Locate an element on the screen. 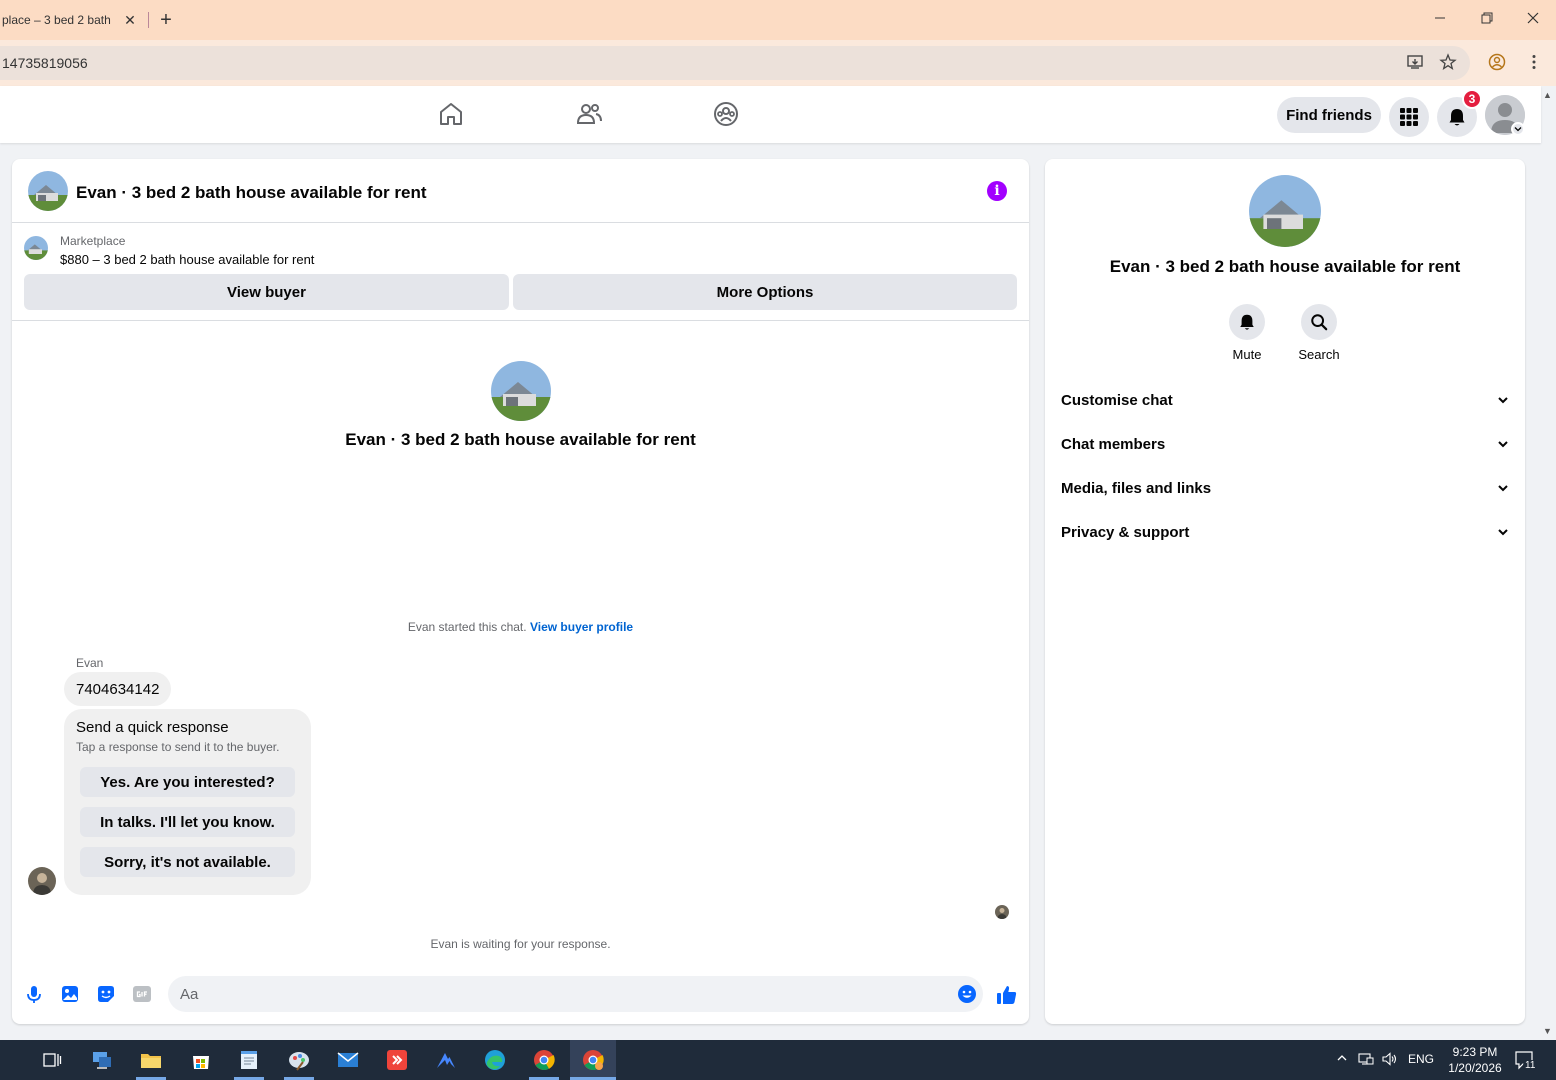  privacy-support-row: Privacy & support is located at coordinates (1285, 532).